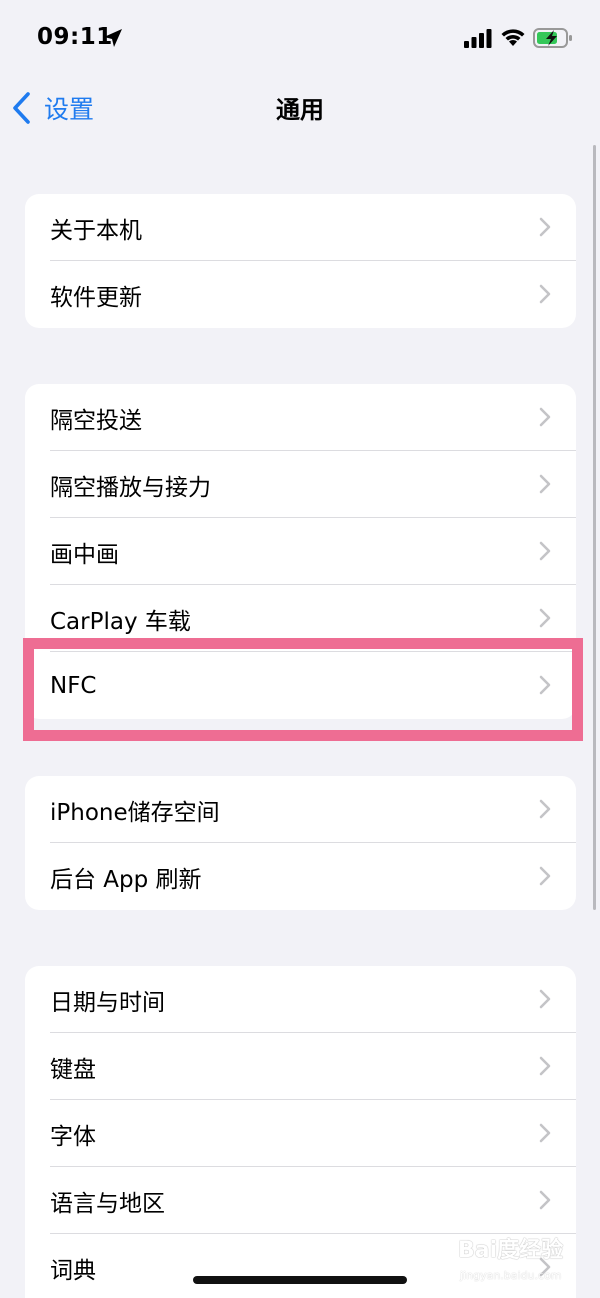  What do you see at coordinates (478, 38) in the screenshot?
I see `cellular-signal-icon` at bounding box center [478, 38].